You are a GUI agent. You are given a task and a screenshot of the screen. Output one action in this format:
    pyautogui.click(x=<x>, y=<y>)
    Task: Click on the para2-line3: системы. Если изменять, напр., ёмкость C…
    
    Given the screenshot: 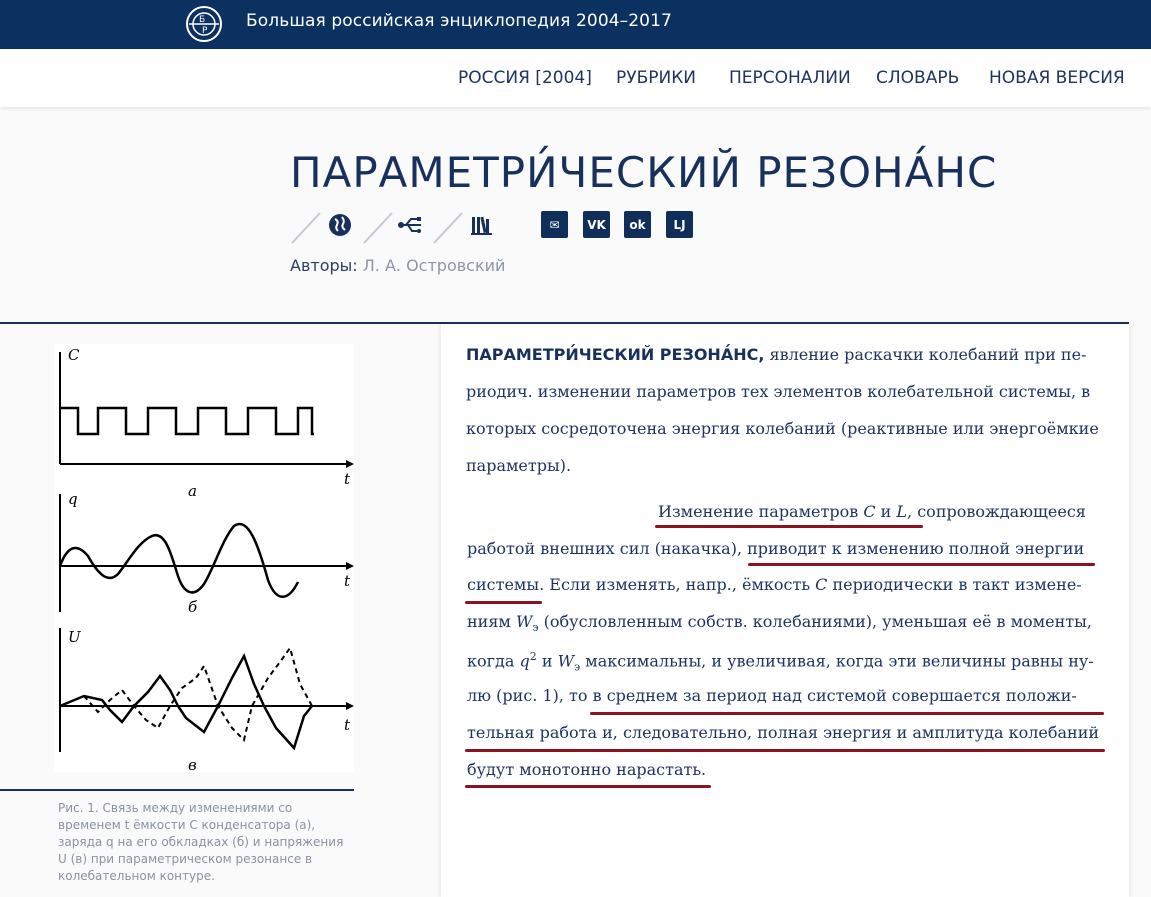 What is the action you would take?
    pyautogui.click(x=774, y=584)
    